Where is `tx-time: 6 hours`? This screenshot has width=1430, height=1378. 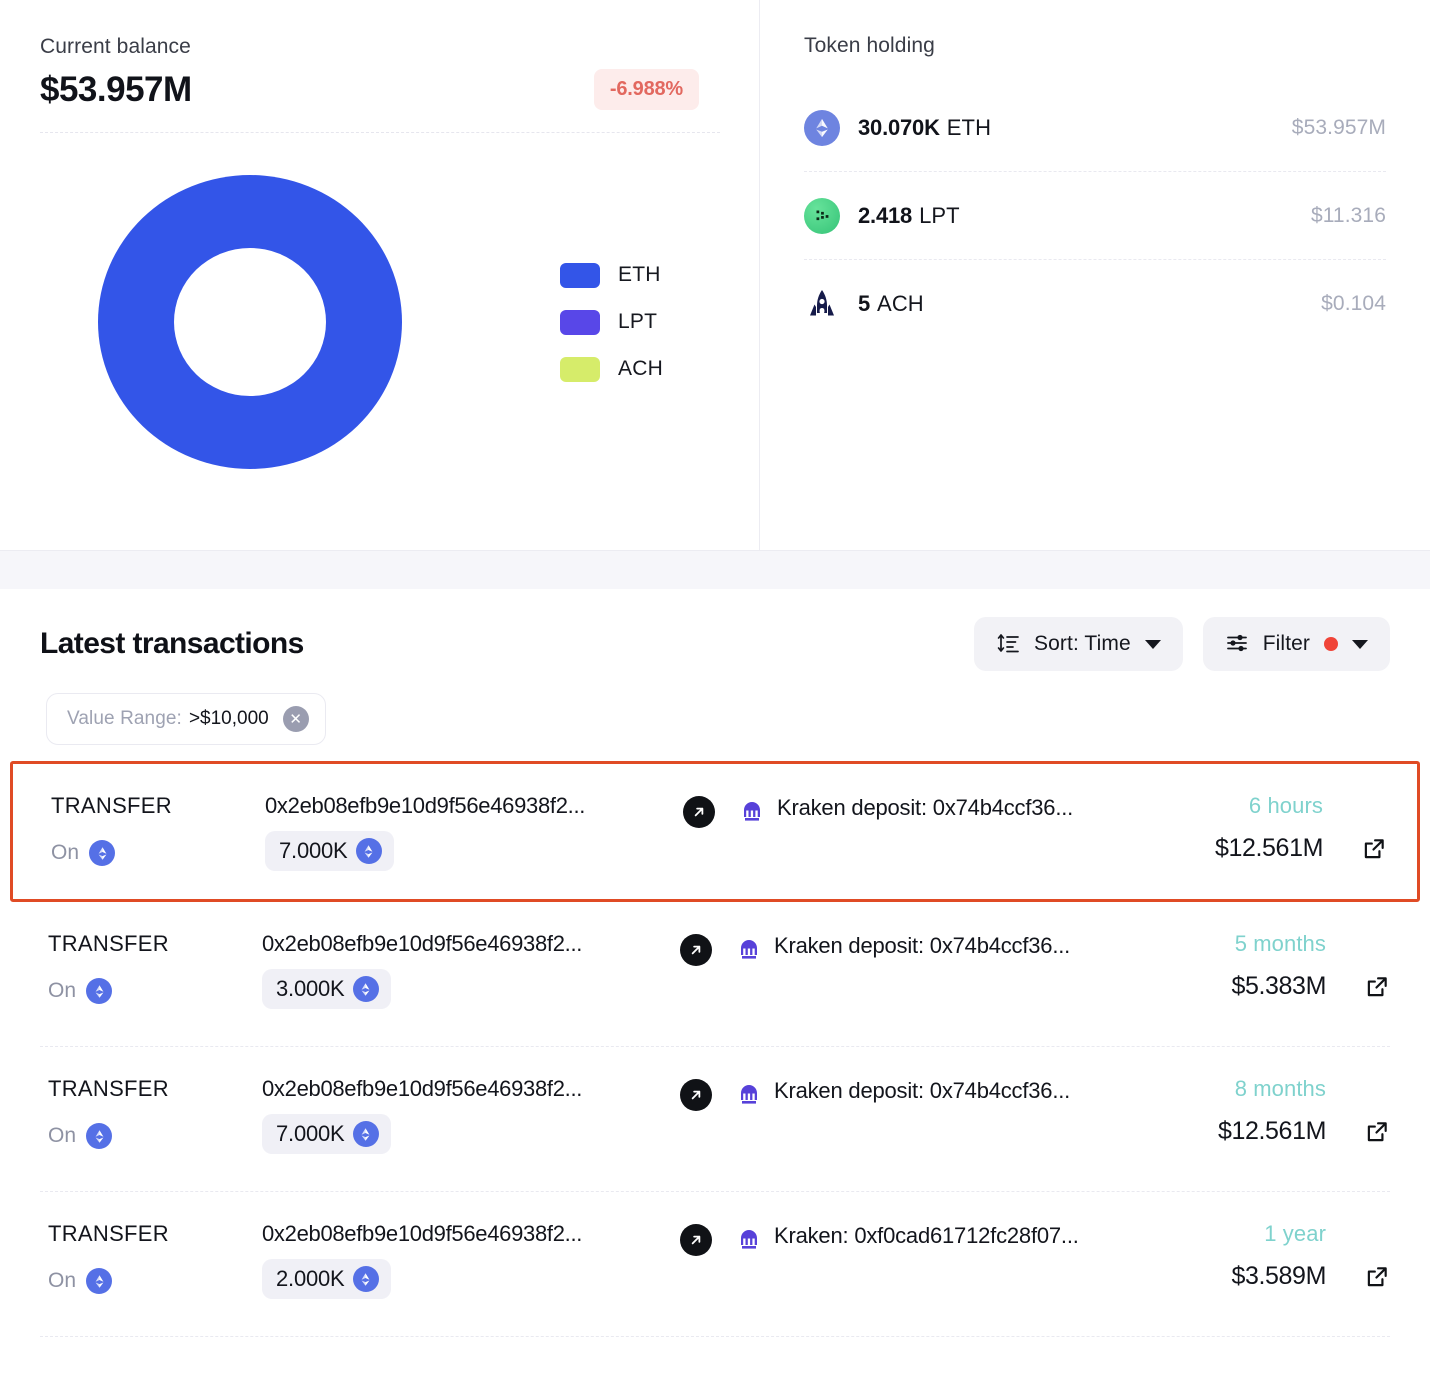
tx-time: 6 hours is located at coordinates (1285, 805).